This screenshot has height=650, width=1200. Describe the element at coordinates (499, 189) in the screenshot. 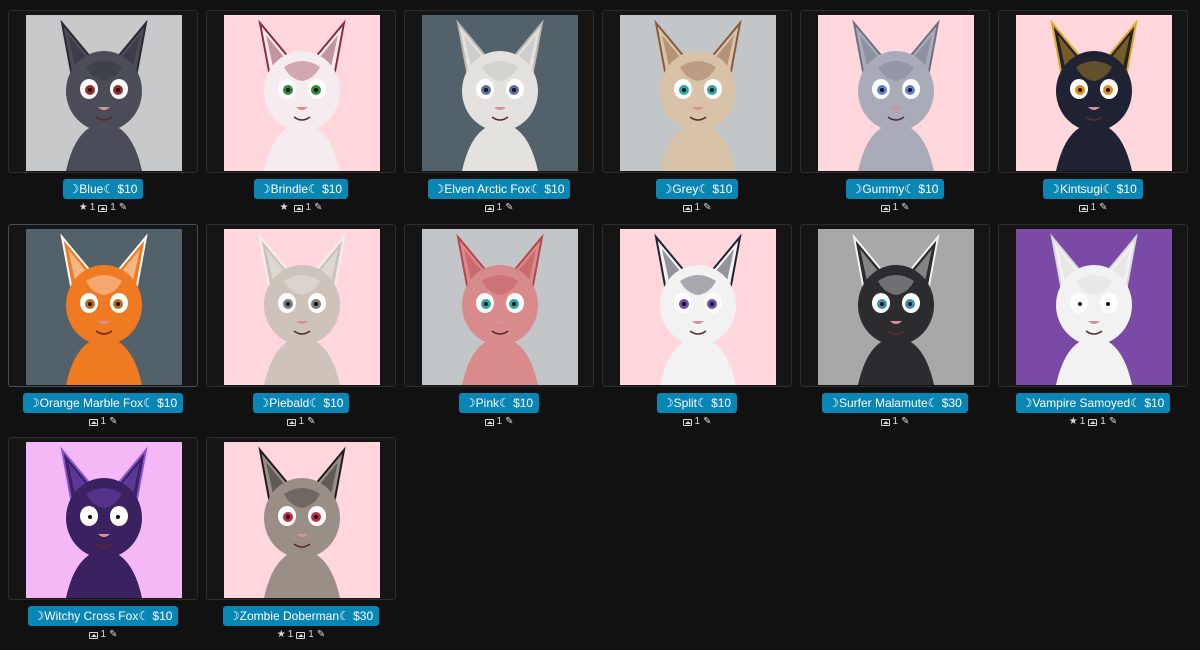

I see `character-name-link: ☽Elven Arctic Fox☾ $10` at that location.